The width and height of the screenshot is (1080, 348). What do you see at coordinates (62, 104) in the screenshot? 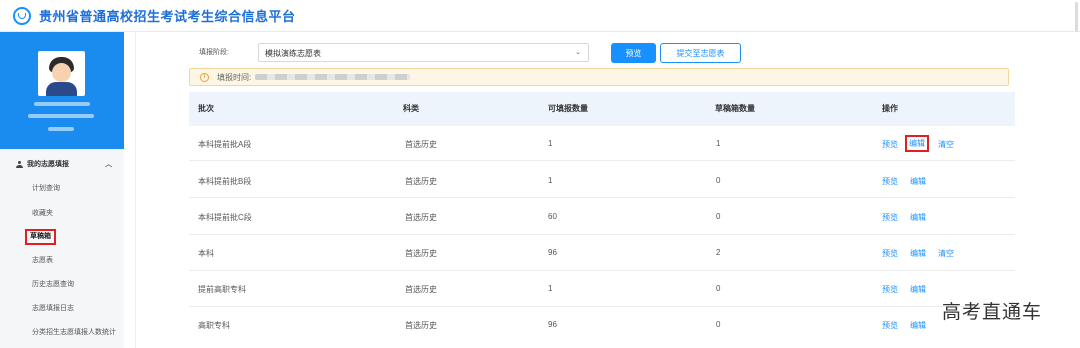
I see `profile-name-redacted` at bounding box center [62, 104].